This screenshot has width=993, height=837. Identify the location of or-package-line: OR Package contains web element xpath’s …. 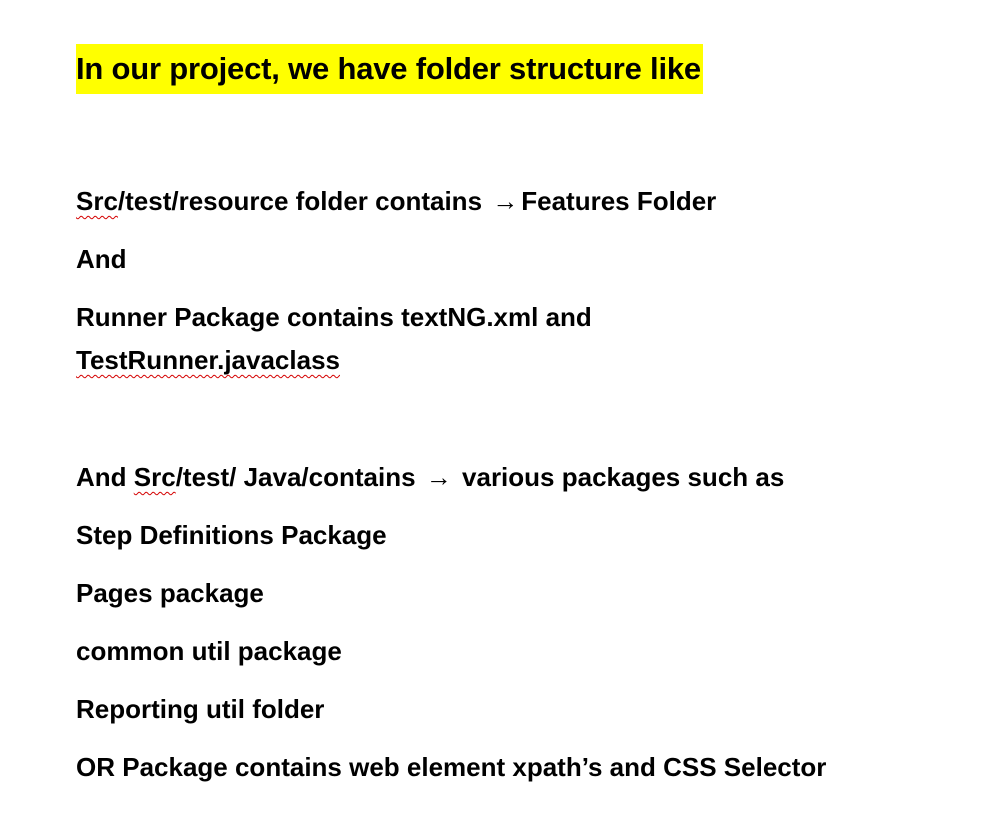
(451, 767).